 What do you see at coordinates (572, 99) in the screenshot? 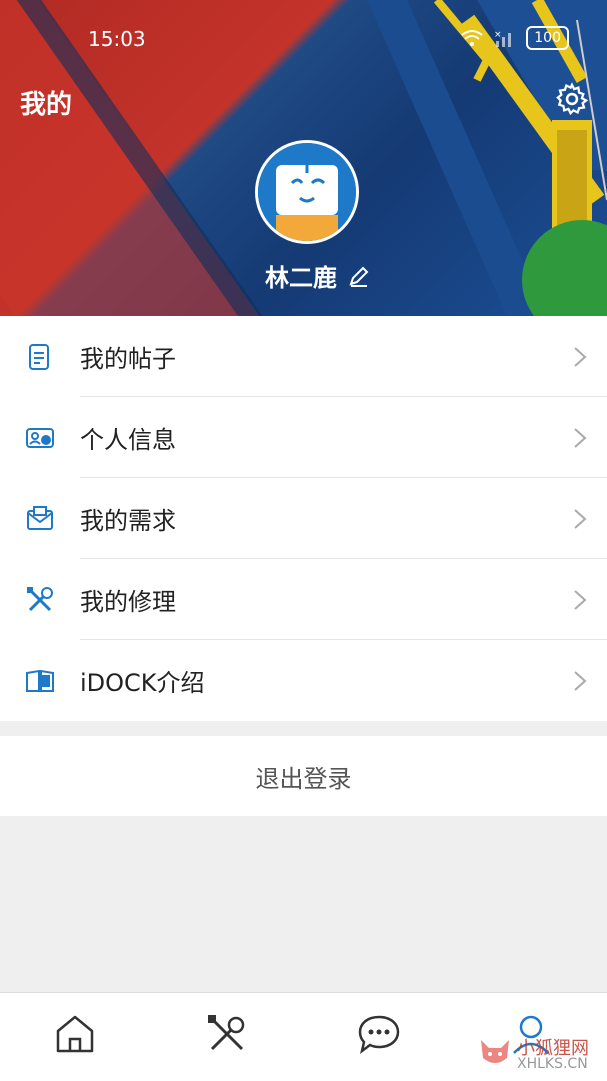
I see `settings-gear-icon` at bounding box center [572, 99].